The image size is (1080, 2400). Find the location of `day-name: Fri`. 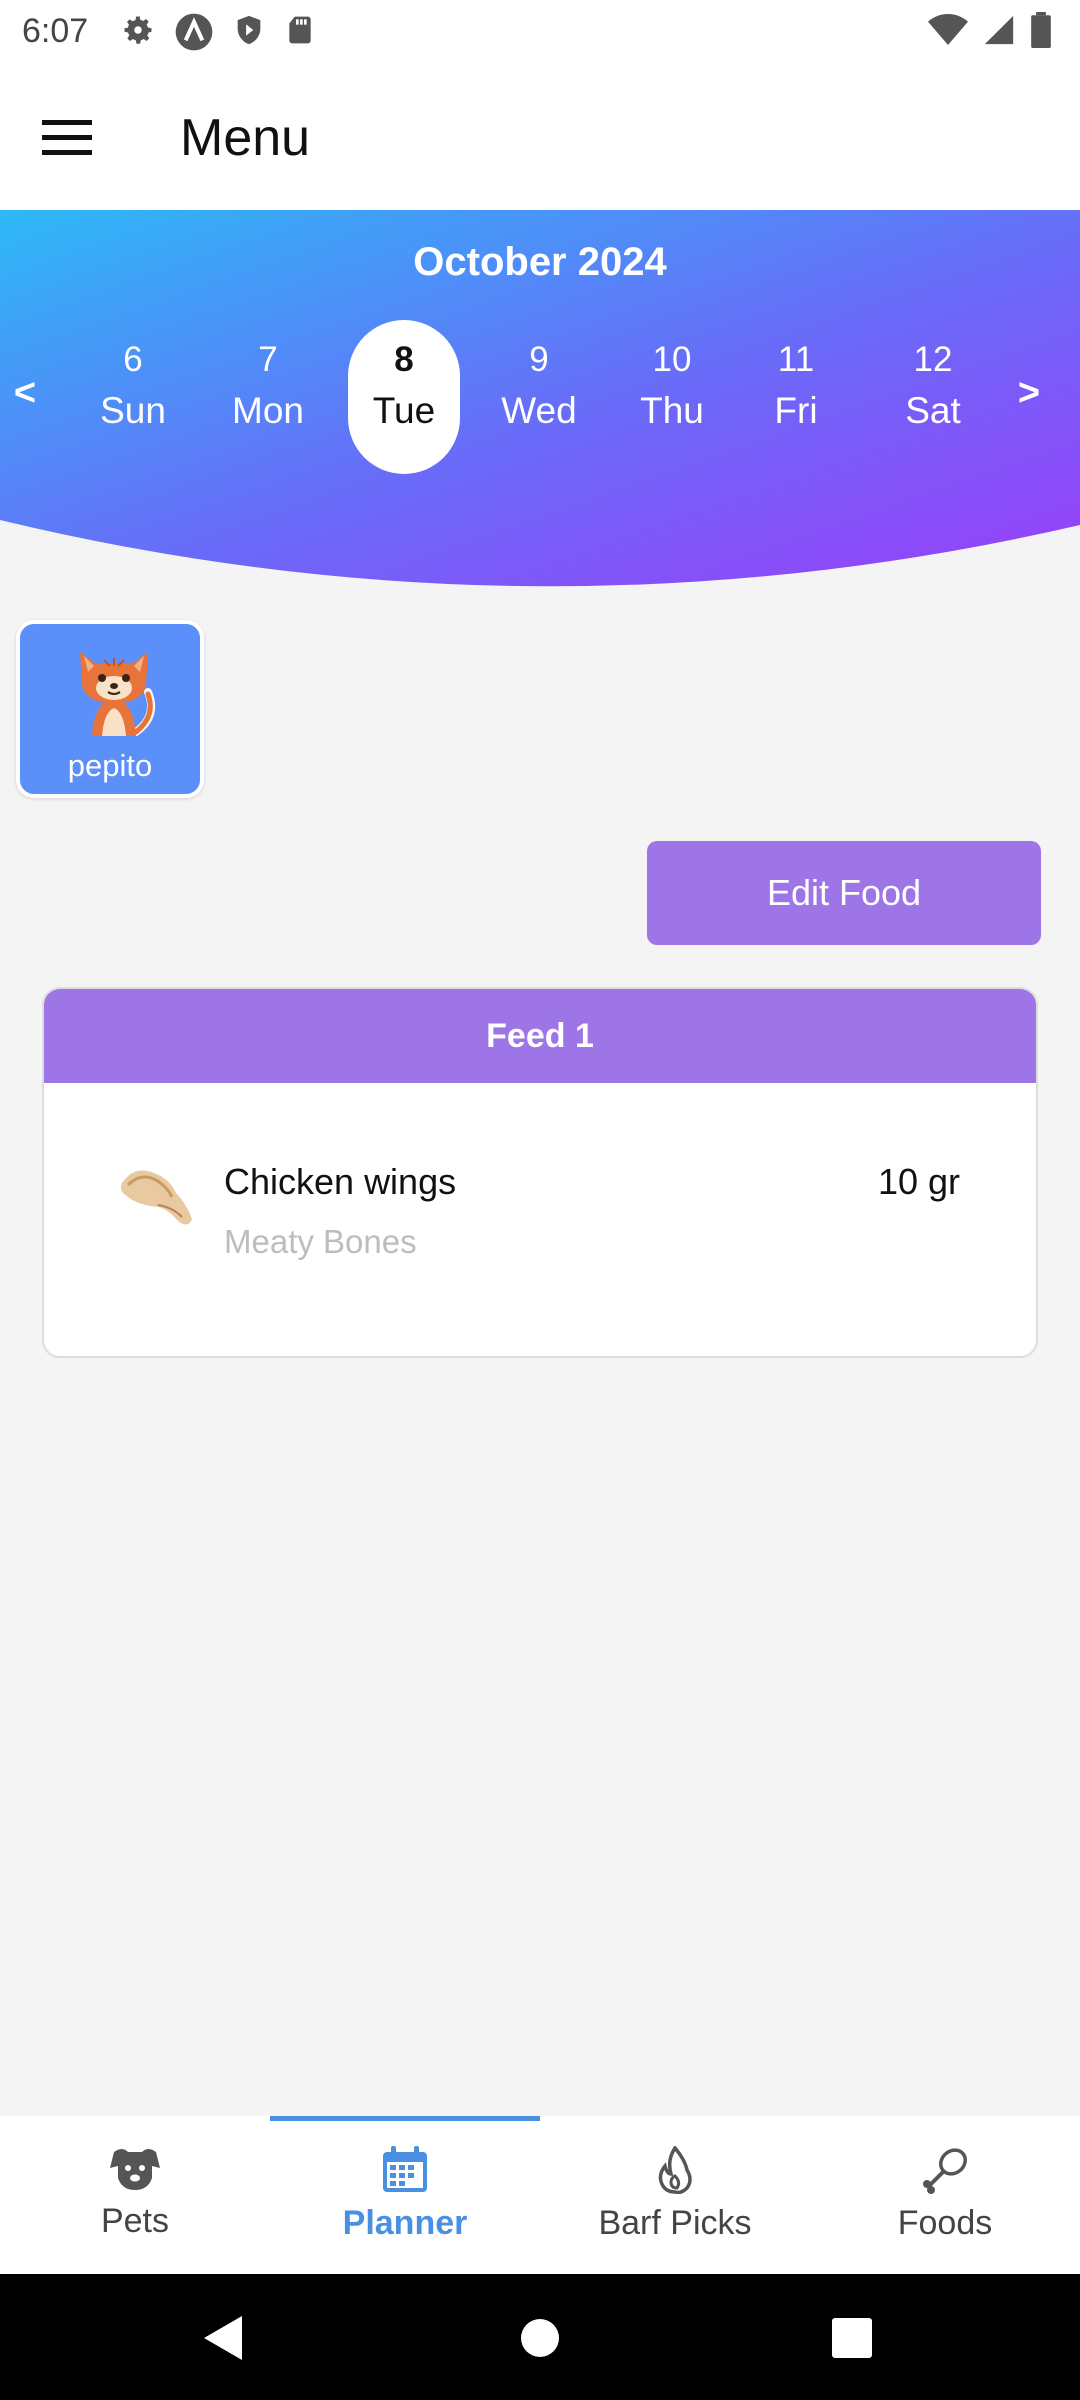

day-name: Fri is located at coordinates (796, 410).